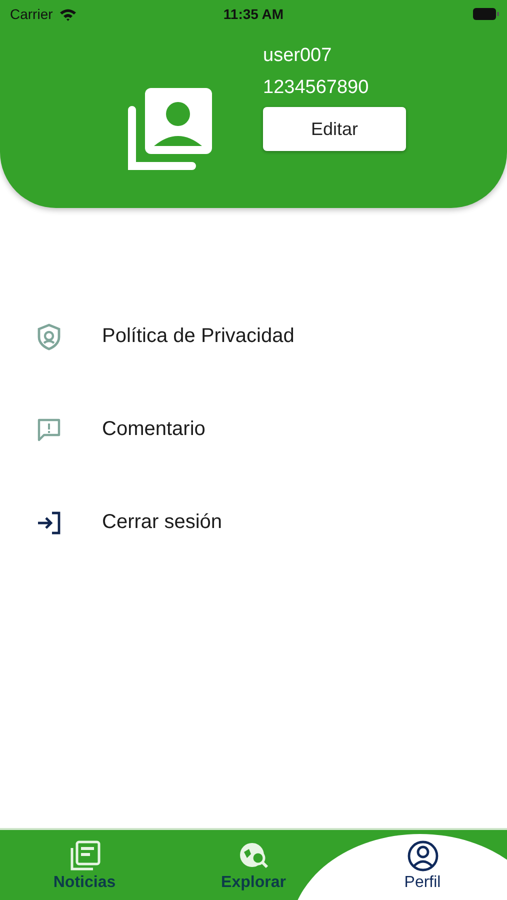 The height and width of the screenshot is (900, 507). What do you see at coordinates (422, 856) in the screenshot?
I see `user-icon` at bounding box center [422, 856].